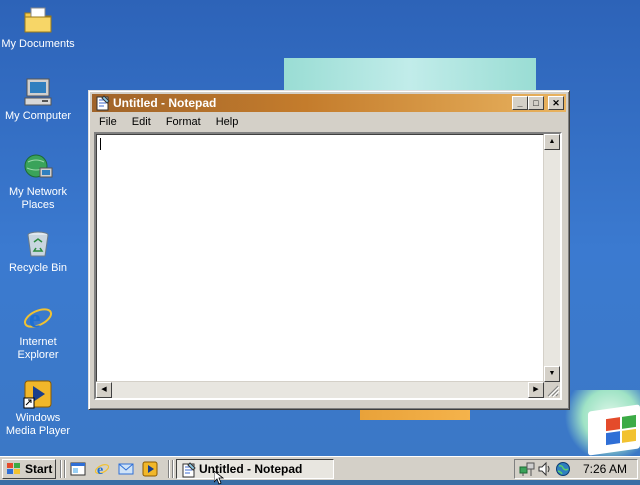 This screenshot has height=485, width=640. What do you see at coordinates (38, 244) in the screenshot?
I see `recycle-bin-icon` at bounding box center [38, 244].